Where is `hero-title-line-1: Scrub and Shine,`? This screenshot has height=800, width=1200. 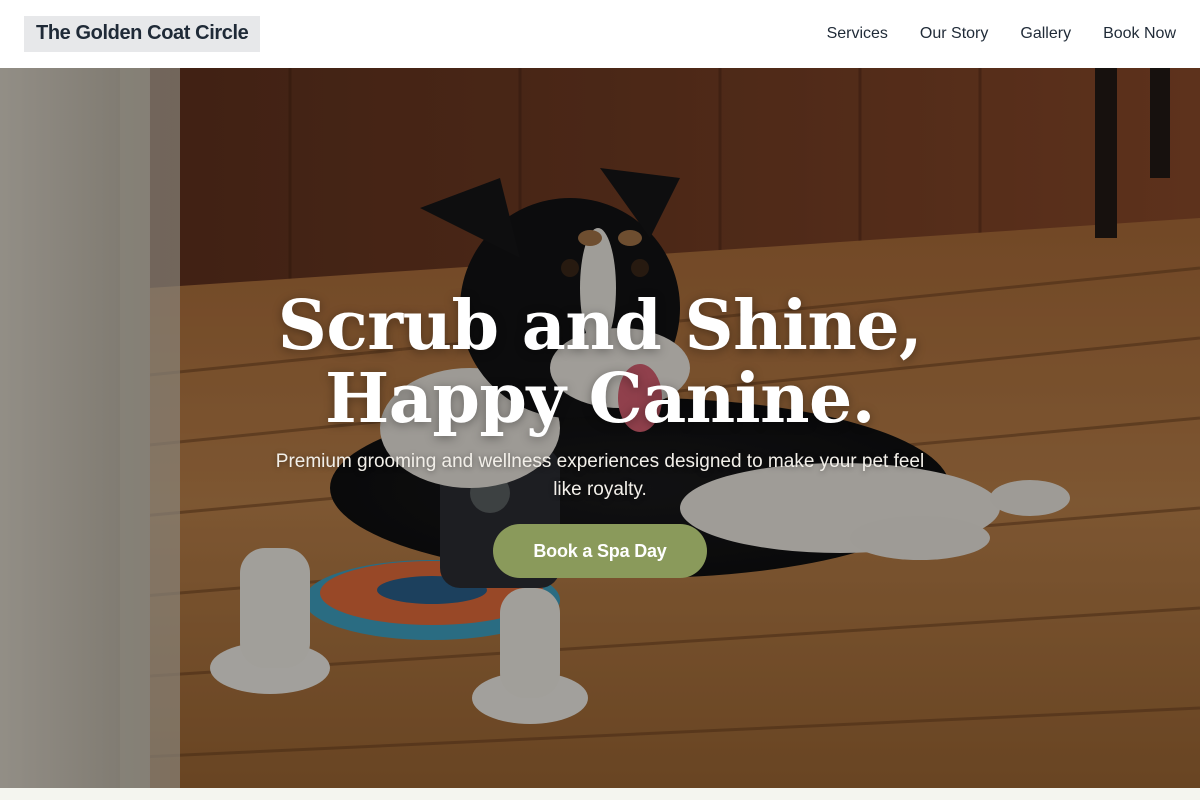
hero-title-line-1: Scrub and Shine, is located at coordinates (600, 326).